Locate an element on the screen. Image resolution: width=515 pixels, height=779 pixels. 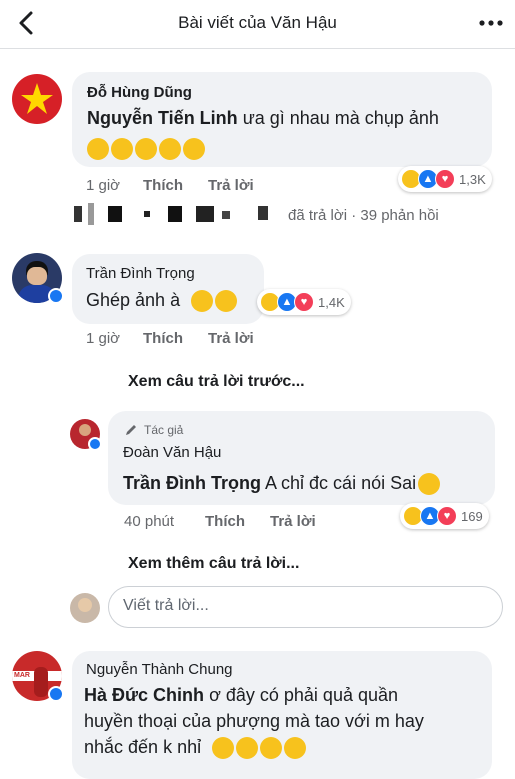
flag-star-icon is located at coordinates (37, 98).